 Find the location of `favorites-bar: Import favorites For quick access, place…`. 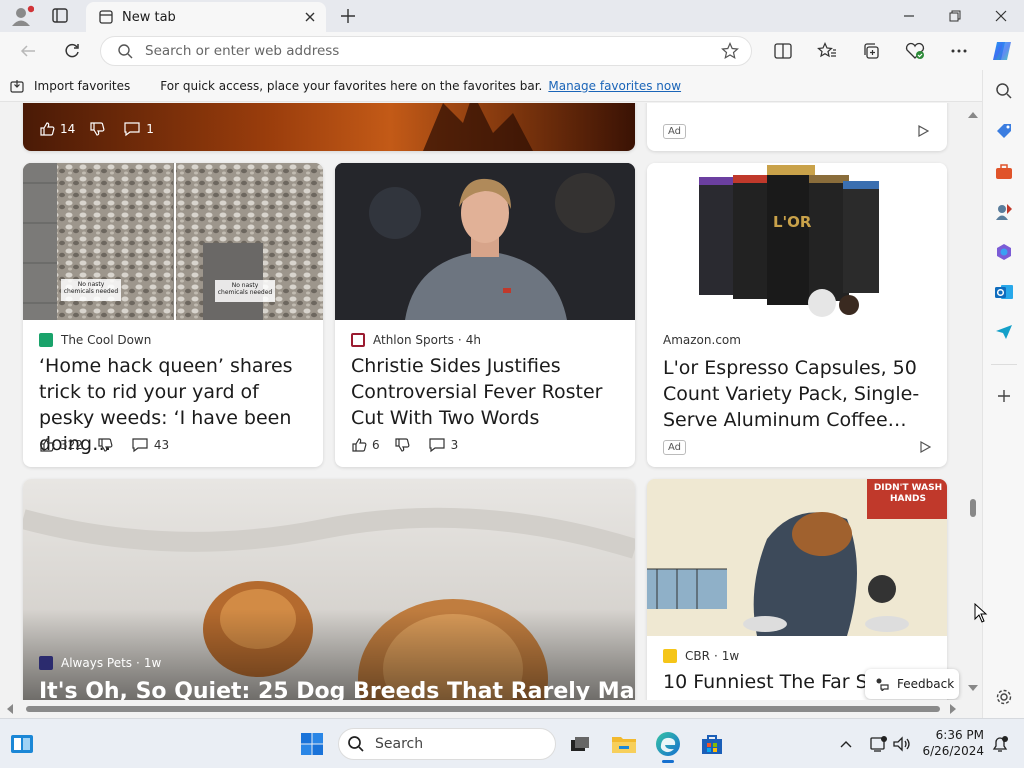

favorites-bar: Import favorites For quick access, place… is located at coordinates (512, 86).